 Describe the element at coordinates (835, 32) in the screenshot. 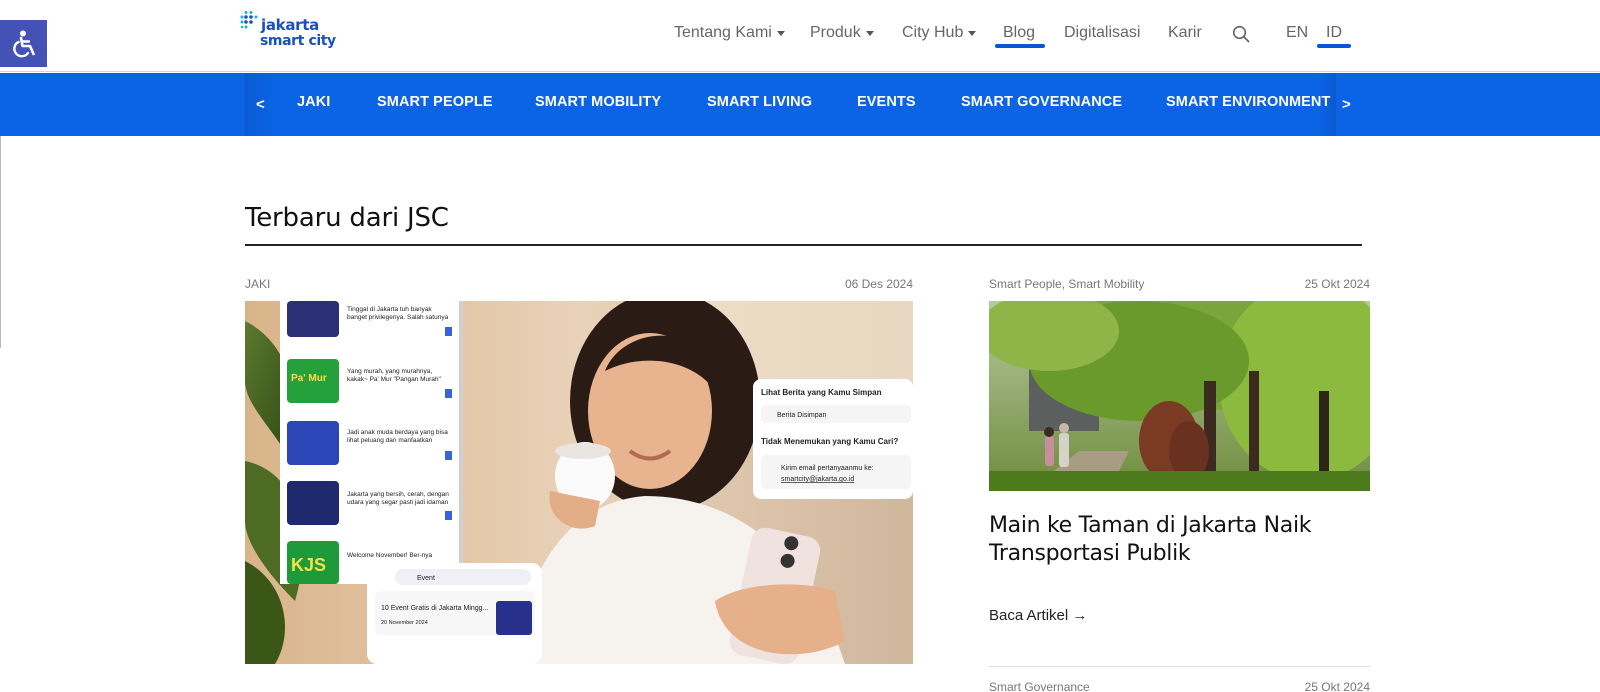

I see `nav-label: Produk` at that location.